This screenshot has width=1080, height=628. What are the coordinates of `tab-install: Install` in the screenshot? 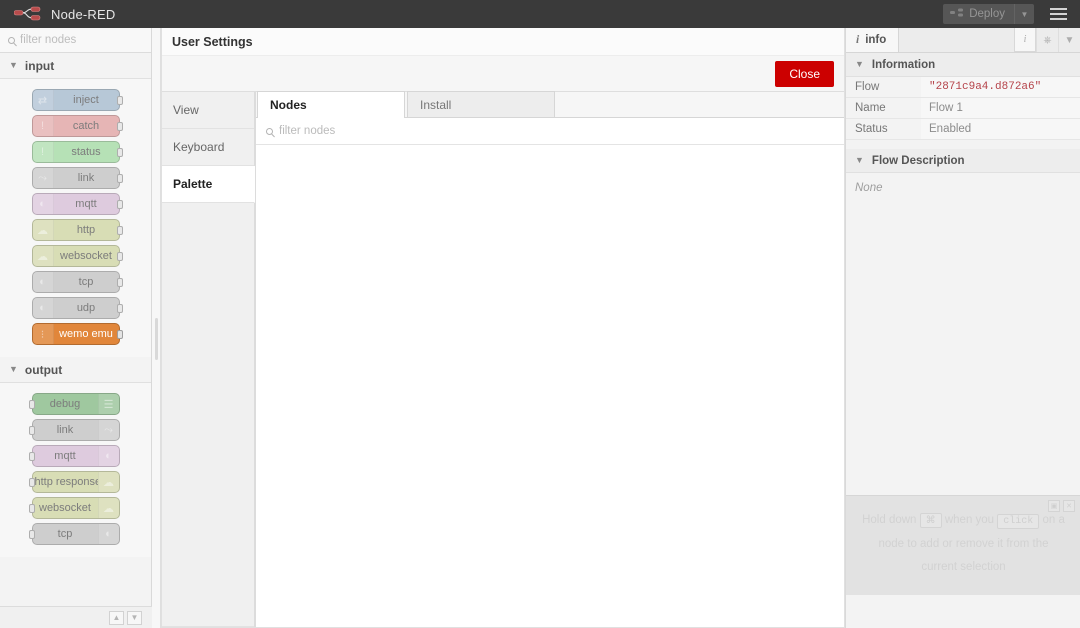 It's located at (481, 104).